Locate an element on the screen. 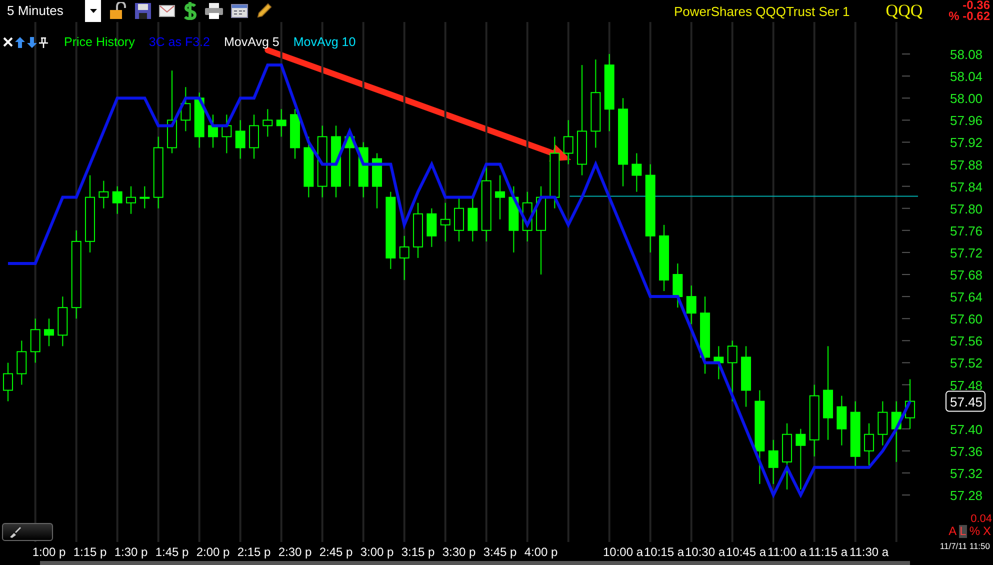 Image resolution: width=993 pixels, height=565 pixels. time-label: 2:30 p is located at coordinates (295, 552).